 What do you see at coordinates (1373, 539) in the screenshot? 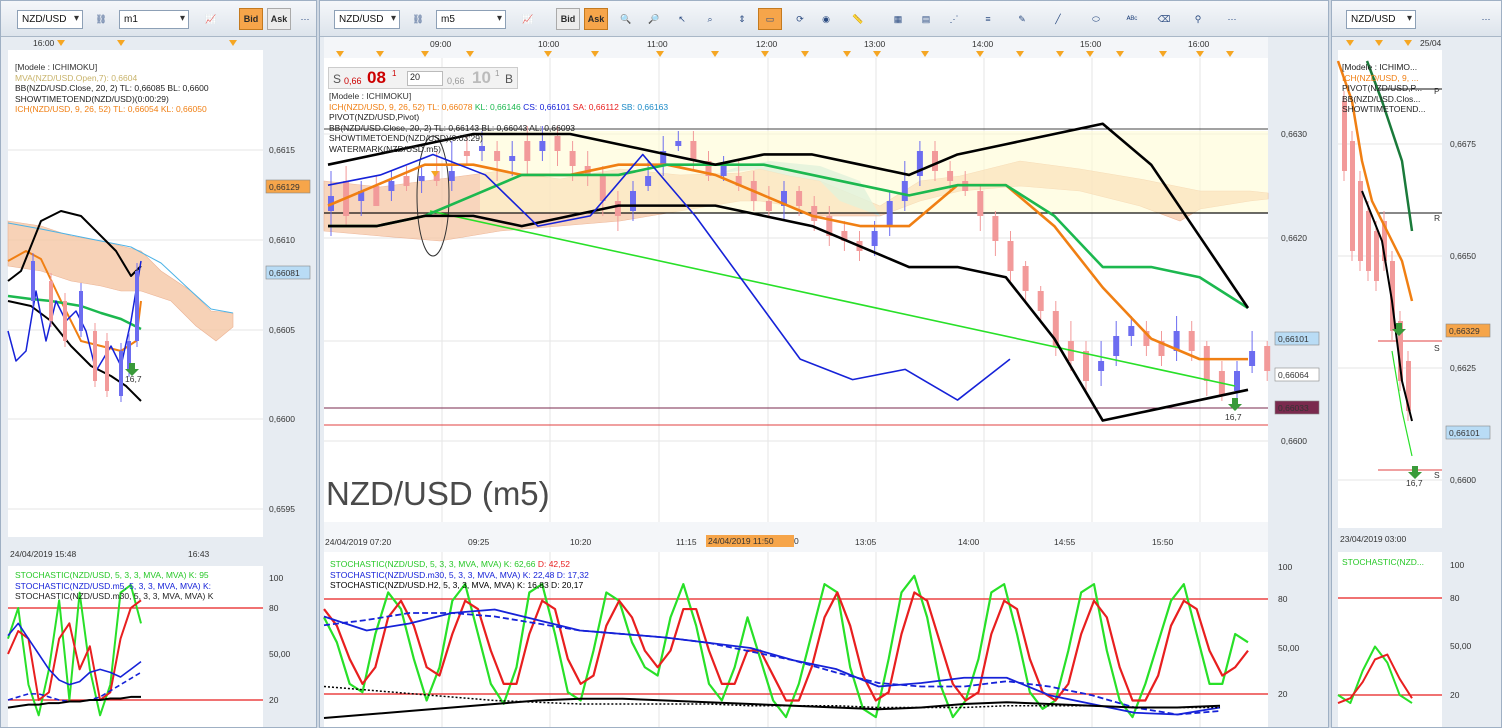
I see `right-bottom-time: 23/04/2019 03:00` at bounding box center [1373, 539].